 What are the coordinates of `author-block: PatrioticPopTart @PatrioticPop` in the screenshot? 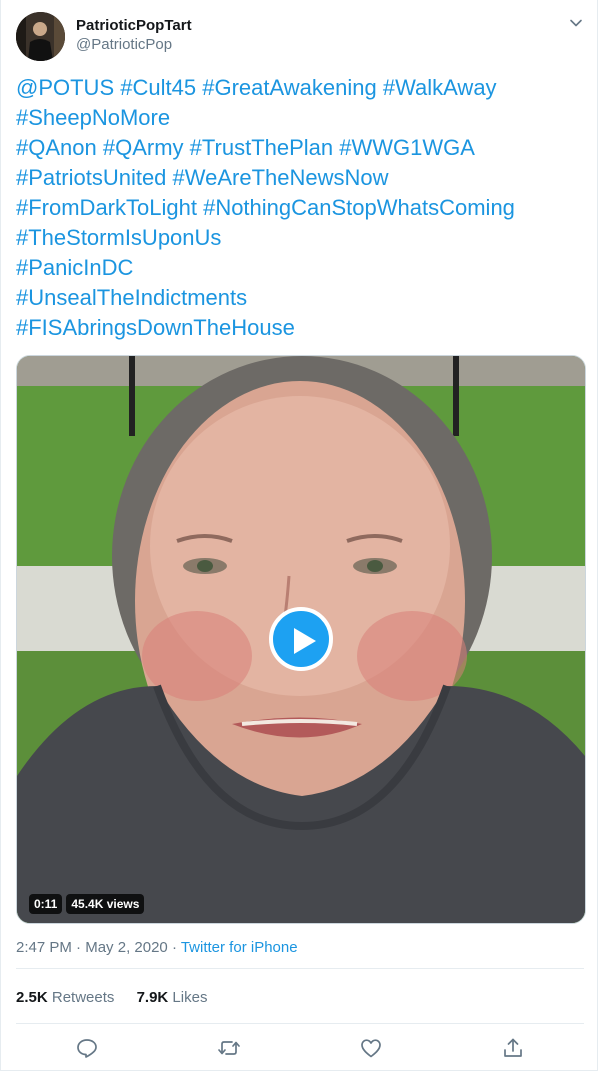 It's located at (134, 35).